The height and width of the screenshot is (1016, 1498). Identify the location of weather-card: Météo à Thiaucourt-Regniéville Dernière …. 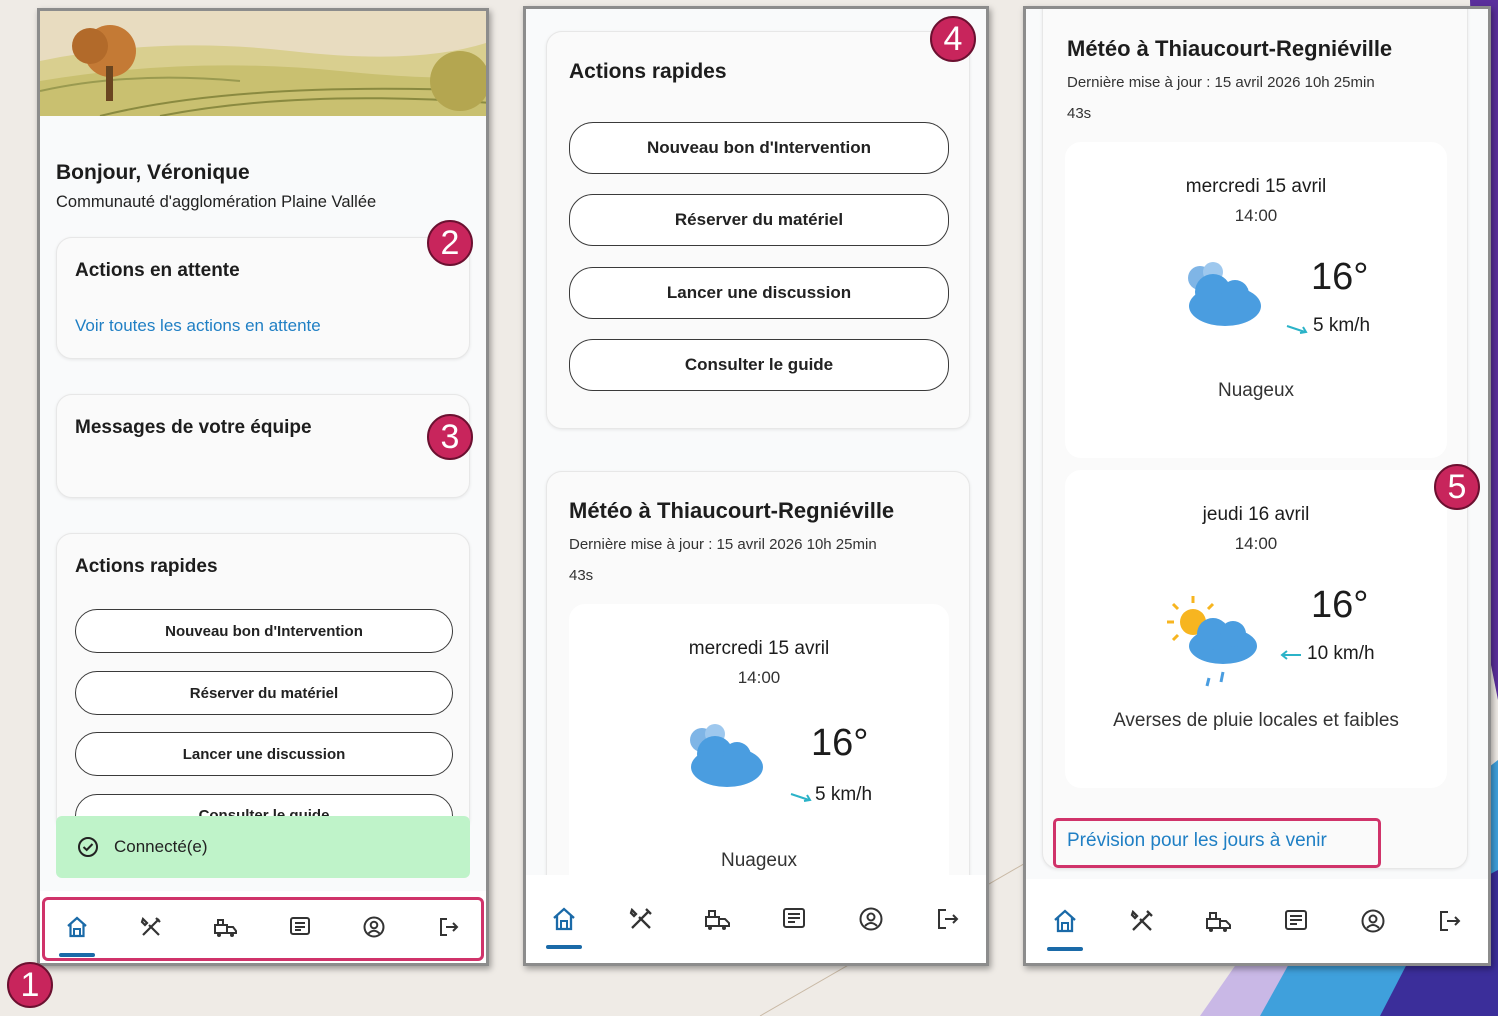
(758, 691).